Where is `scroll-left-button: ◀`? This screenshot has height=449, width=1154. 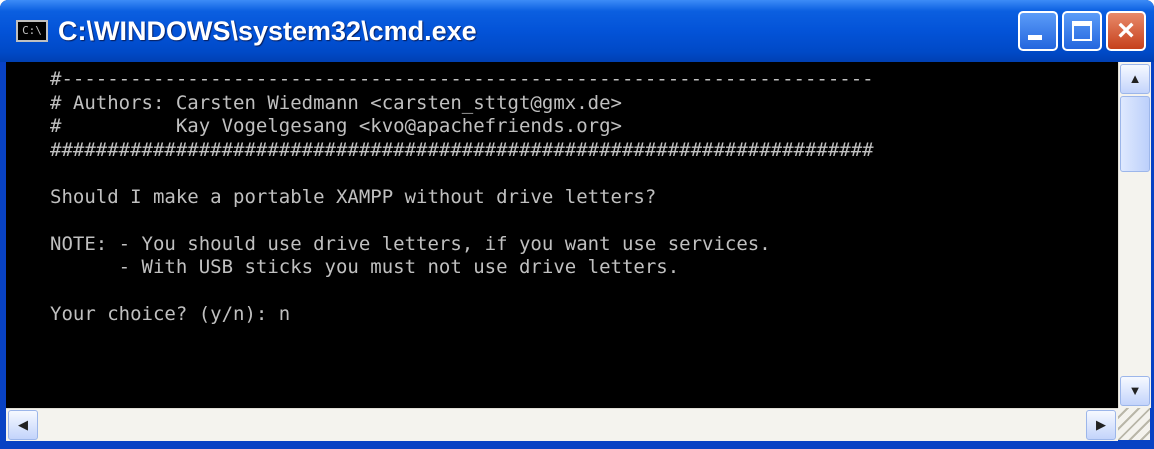
scroll-left-button: ◀ is located at coordinates (23, 425).